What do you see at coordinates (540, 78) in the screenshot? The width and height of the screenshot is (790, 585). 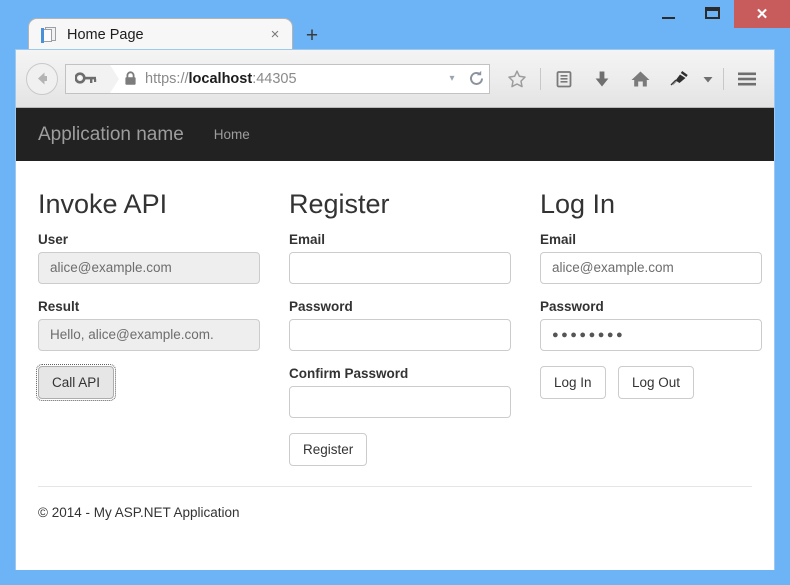 I see `toolbar-divider` at bounding box center [540, 78].